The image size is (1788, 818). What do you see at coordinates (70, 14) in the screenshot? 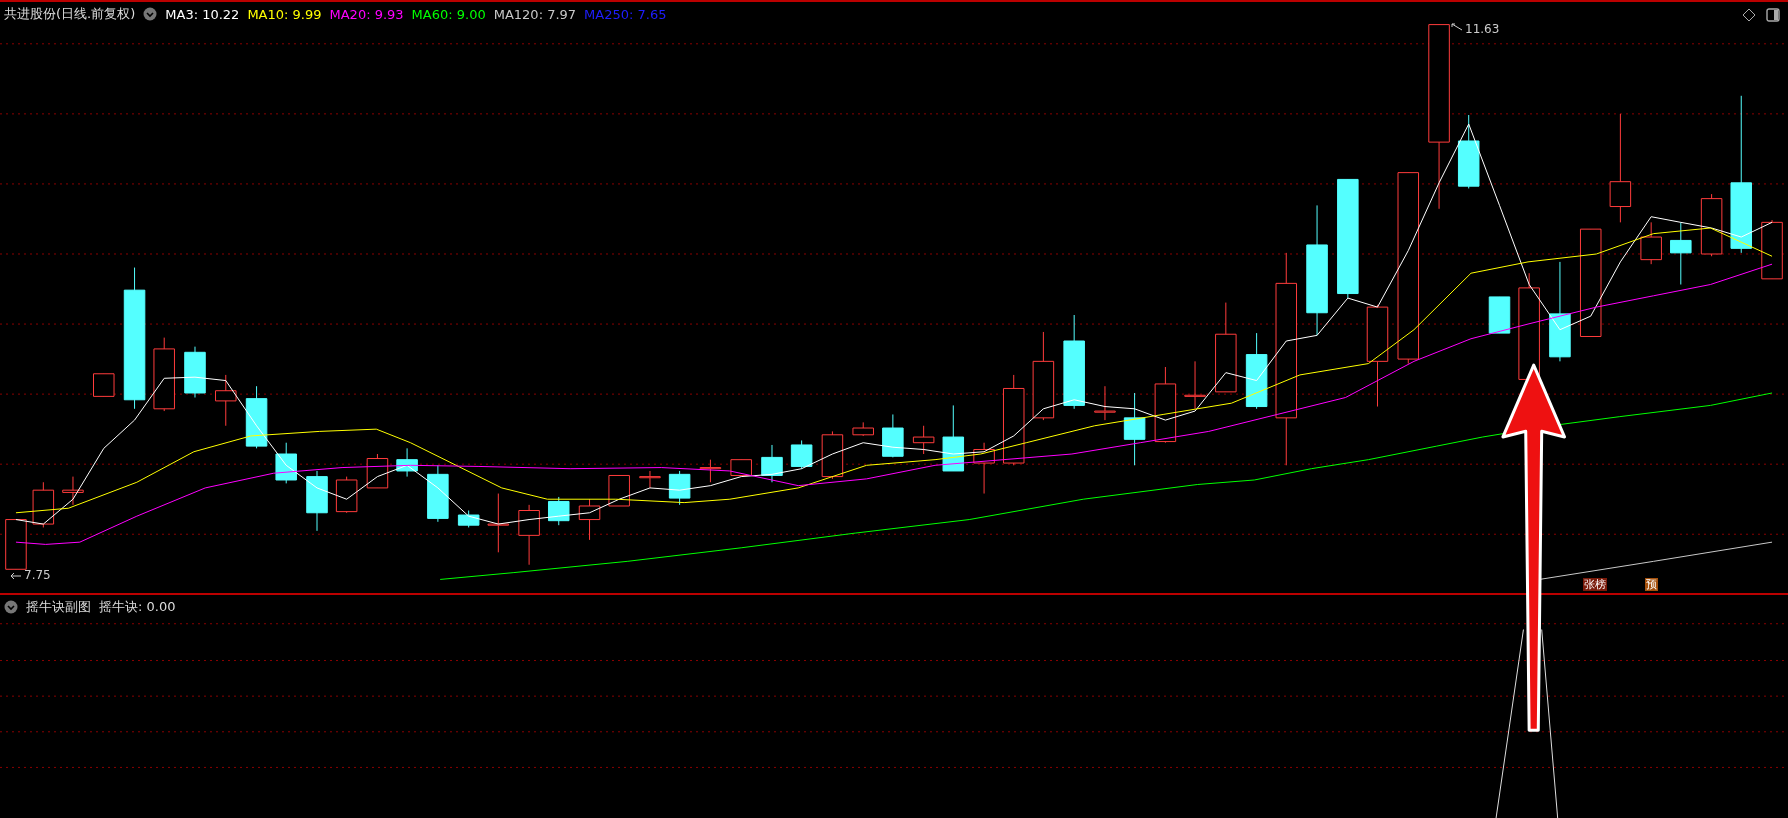
I see `stock-title: 共进股份(日线.前复权)` at bounding box center [70, 14].